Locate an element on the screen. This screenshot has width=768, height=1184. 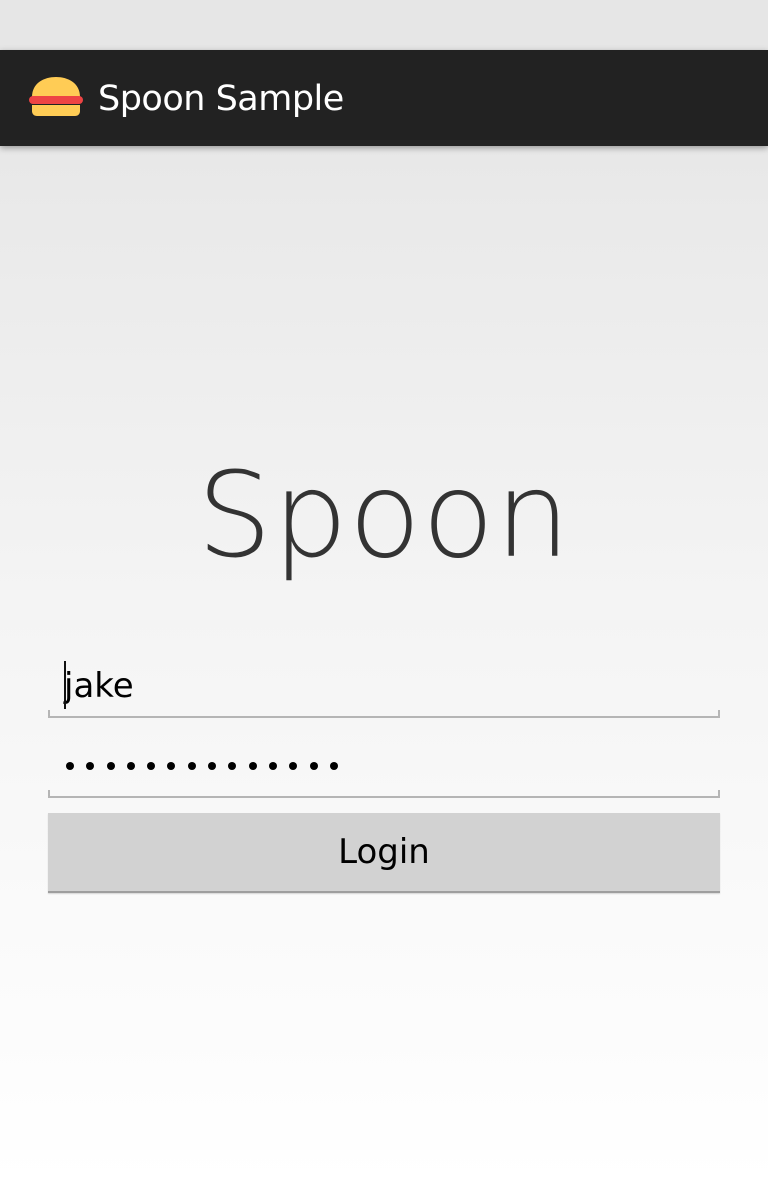
app-title: Spoon Sample is located at coordinates (221, 99).